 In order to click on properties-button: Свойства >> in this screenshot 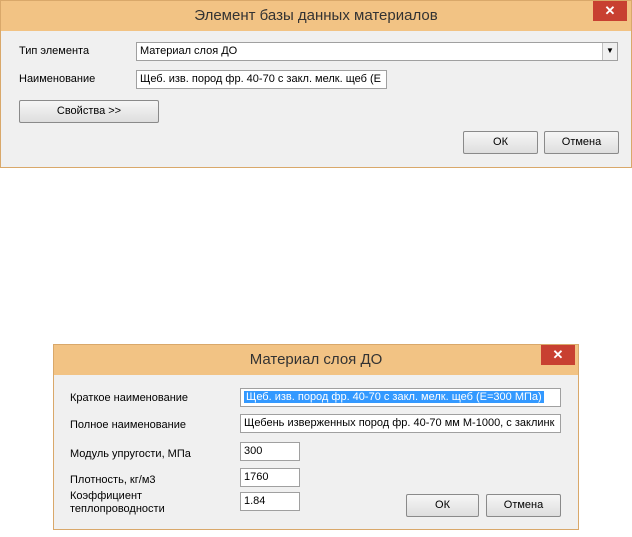, I will do `click(89, 111)`.